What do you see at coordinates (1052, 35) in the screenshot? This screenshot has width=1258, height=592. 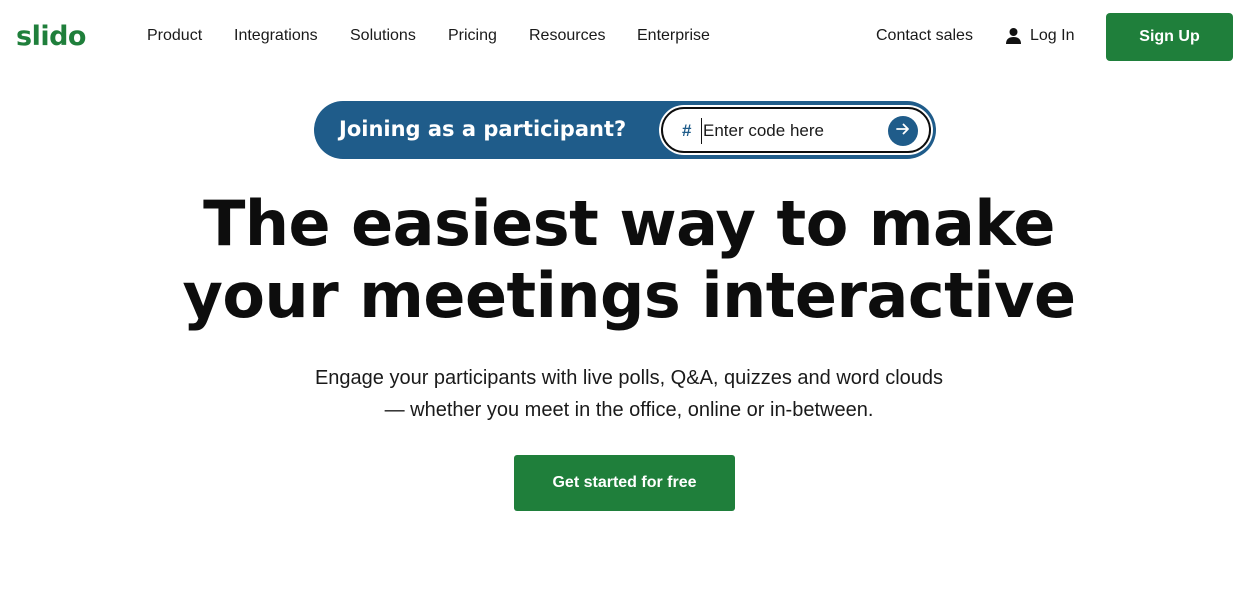 I see `login-label: Log In` at bounding box center [1052, 35].